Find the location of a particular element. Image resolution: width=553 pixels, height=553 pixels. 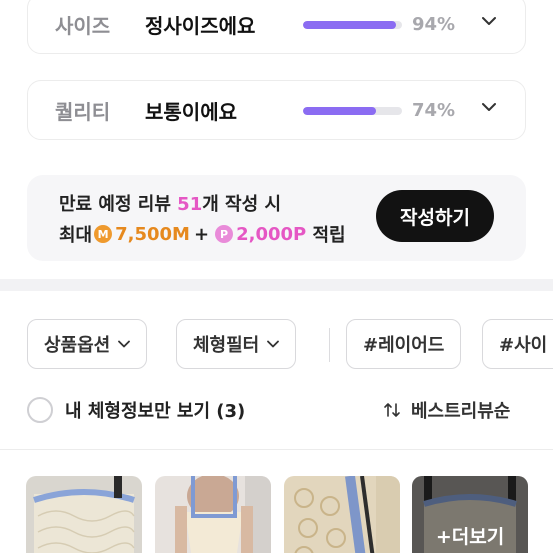

rating-value: 보통이에요 is located at coordinates (191, 111).